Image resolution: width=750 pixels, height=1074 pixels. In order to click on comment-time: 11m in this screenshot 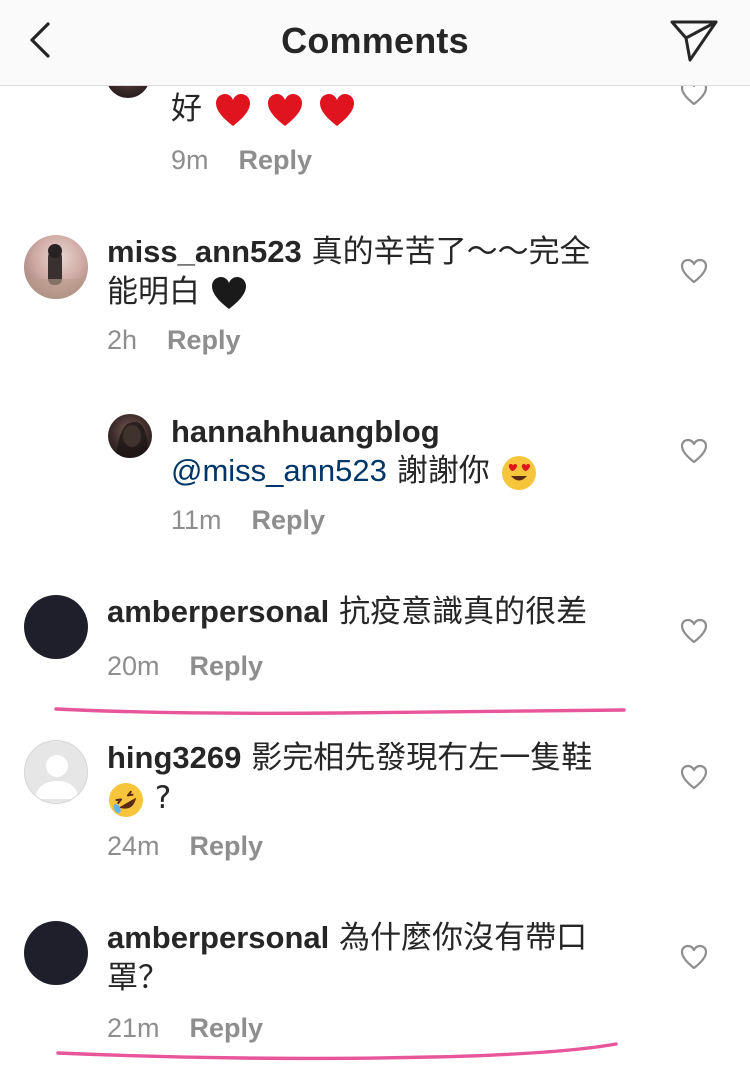, I will do `click(196, 520)`.